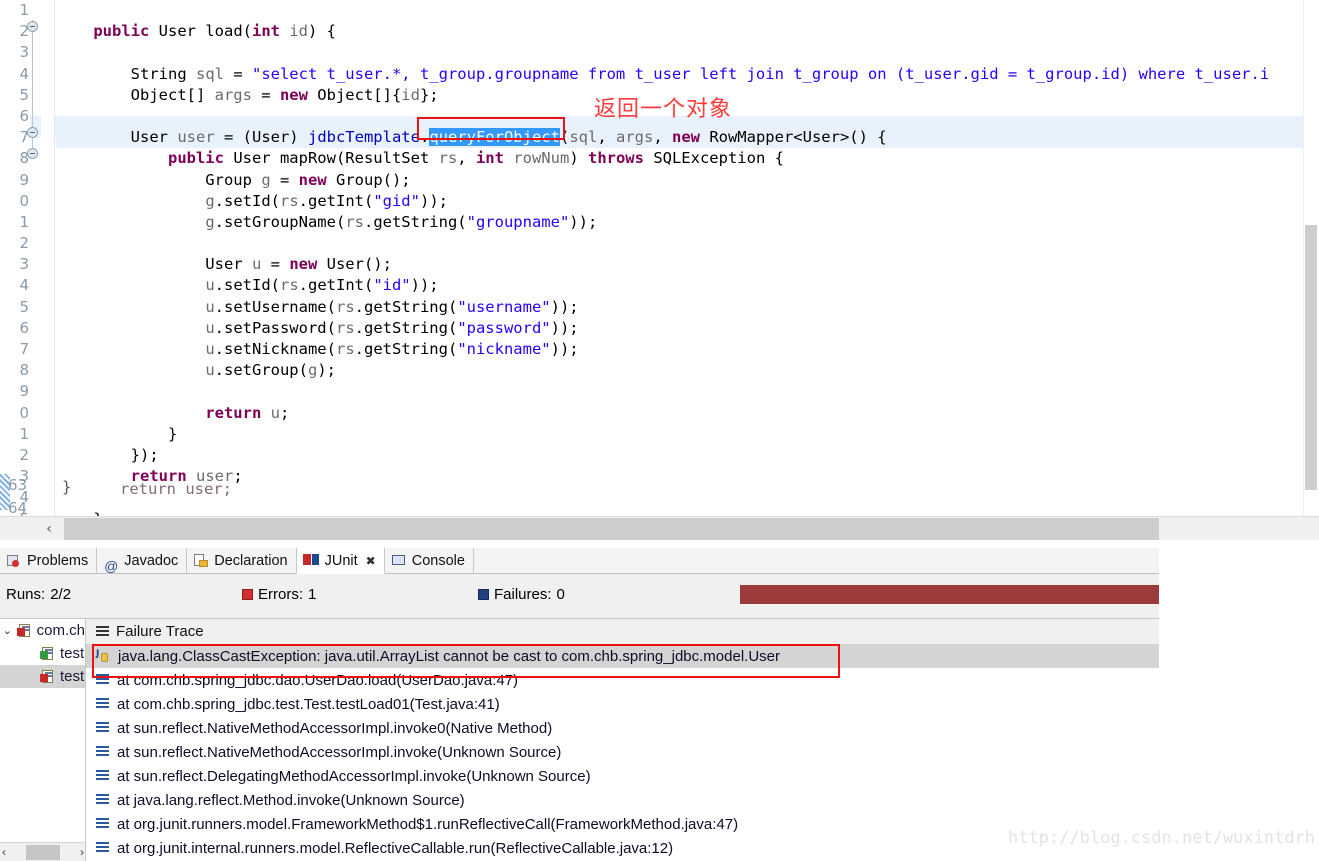 This screenshot has height=861, width=1319. I want to click on exception-icon: J, so click(103, 656).